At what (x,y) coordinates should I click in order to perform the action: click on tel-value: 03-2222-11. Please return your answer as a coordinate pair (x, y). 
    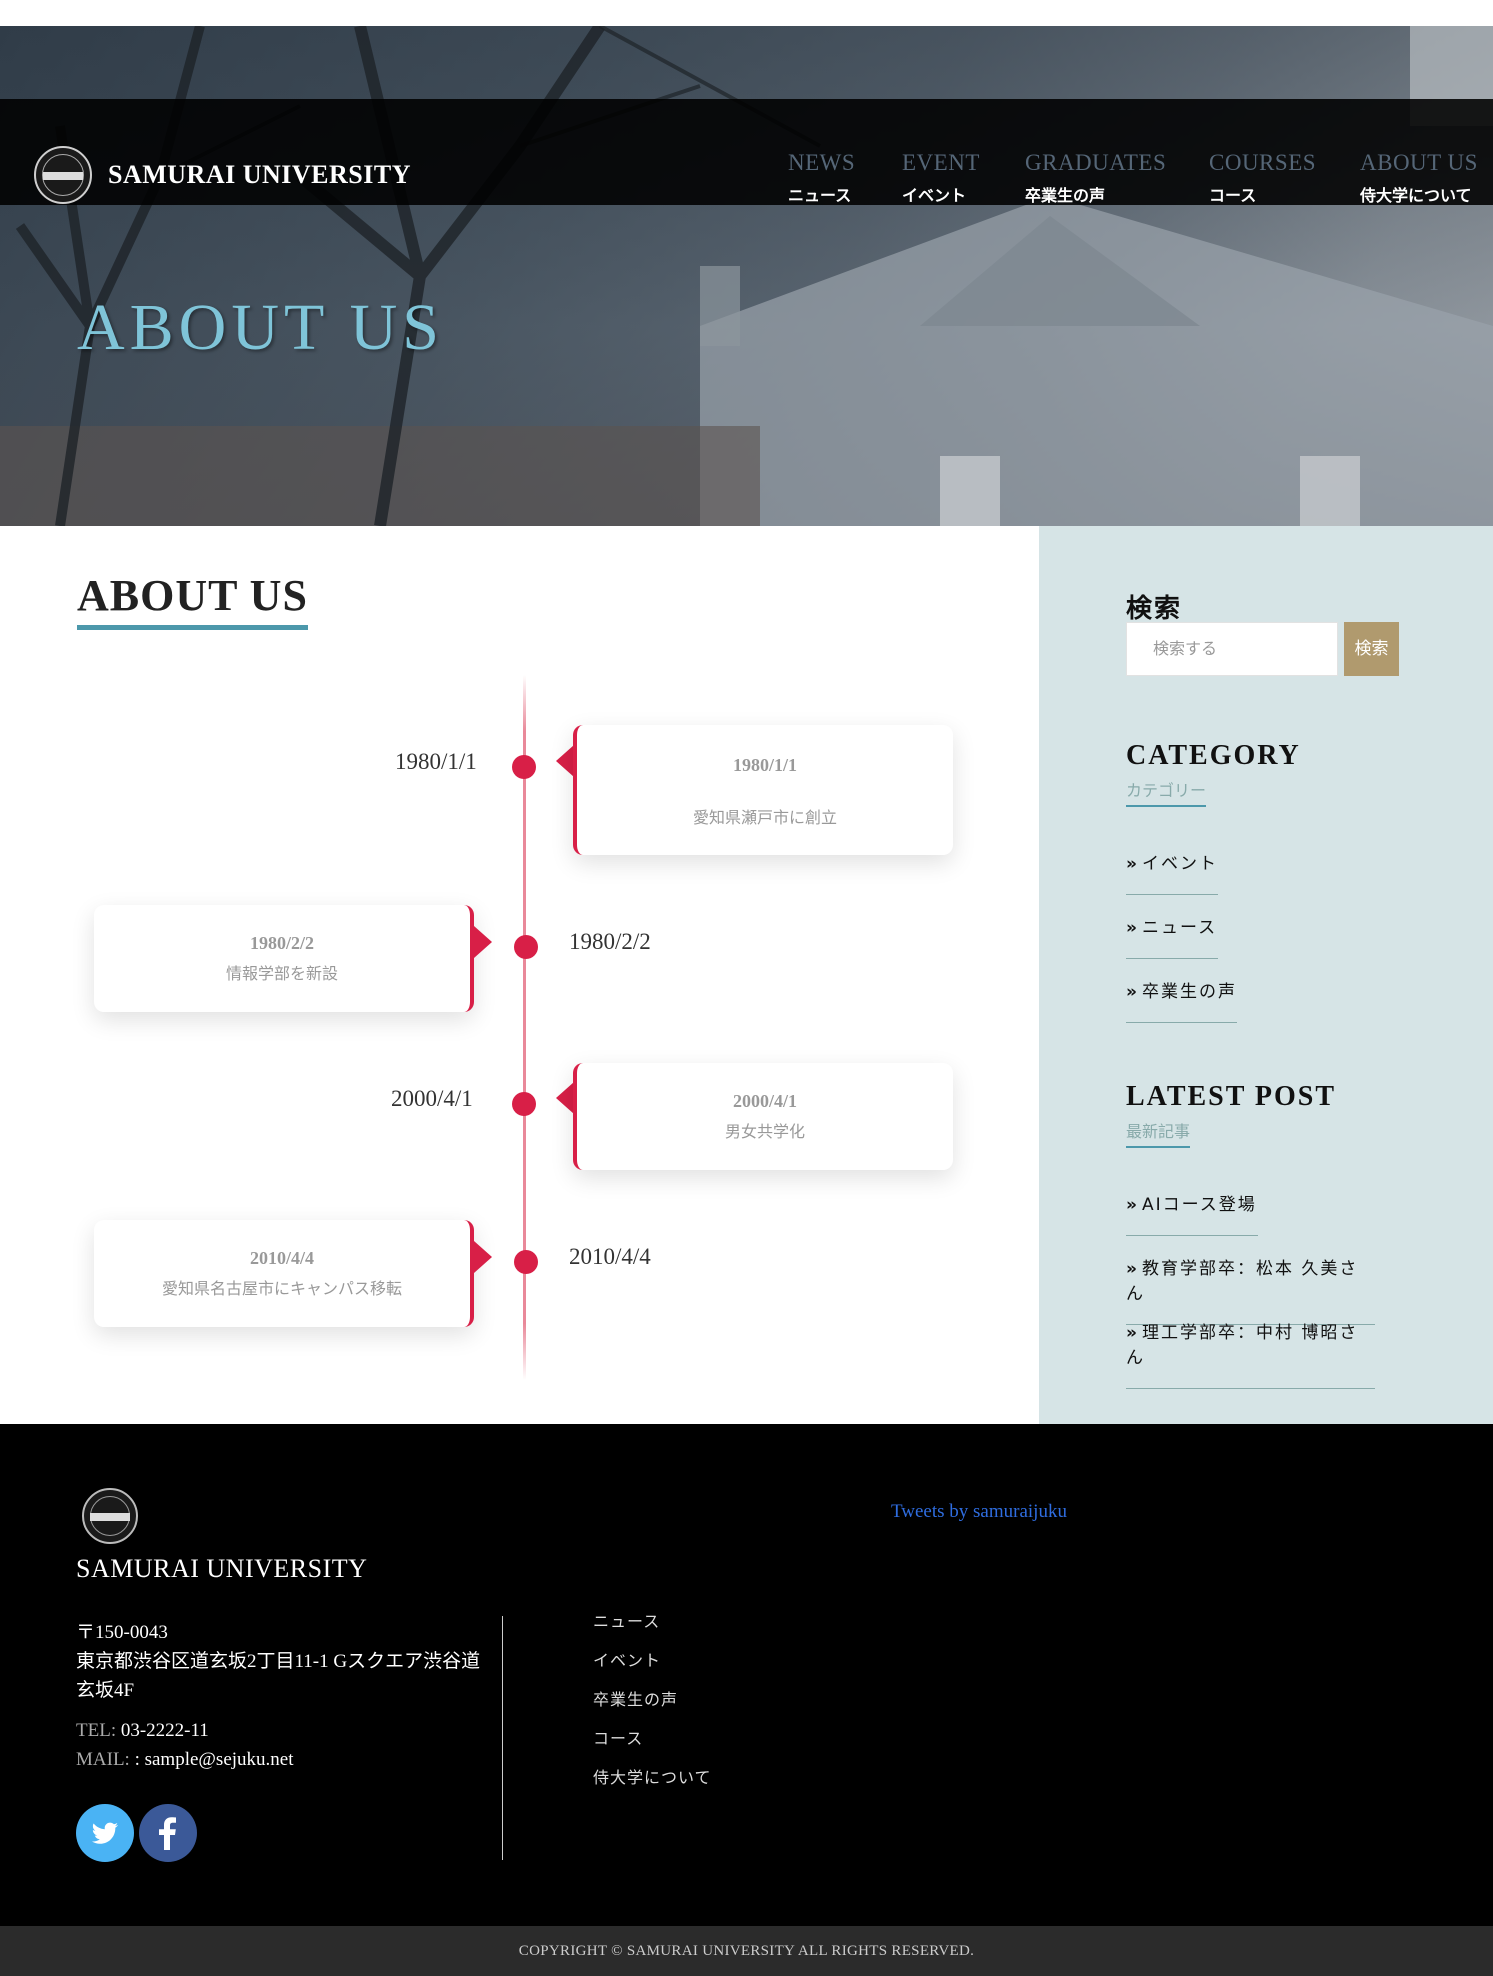
    Looking at the image, I should click on (164, 1730).